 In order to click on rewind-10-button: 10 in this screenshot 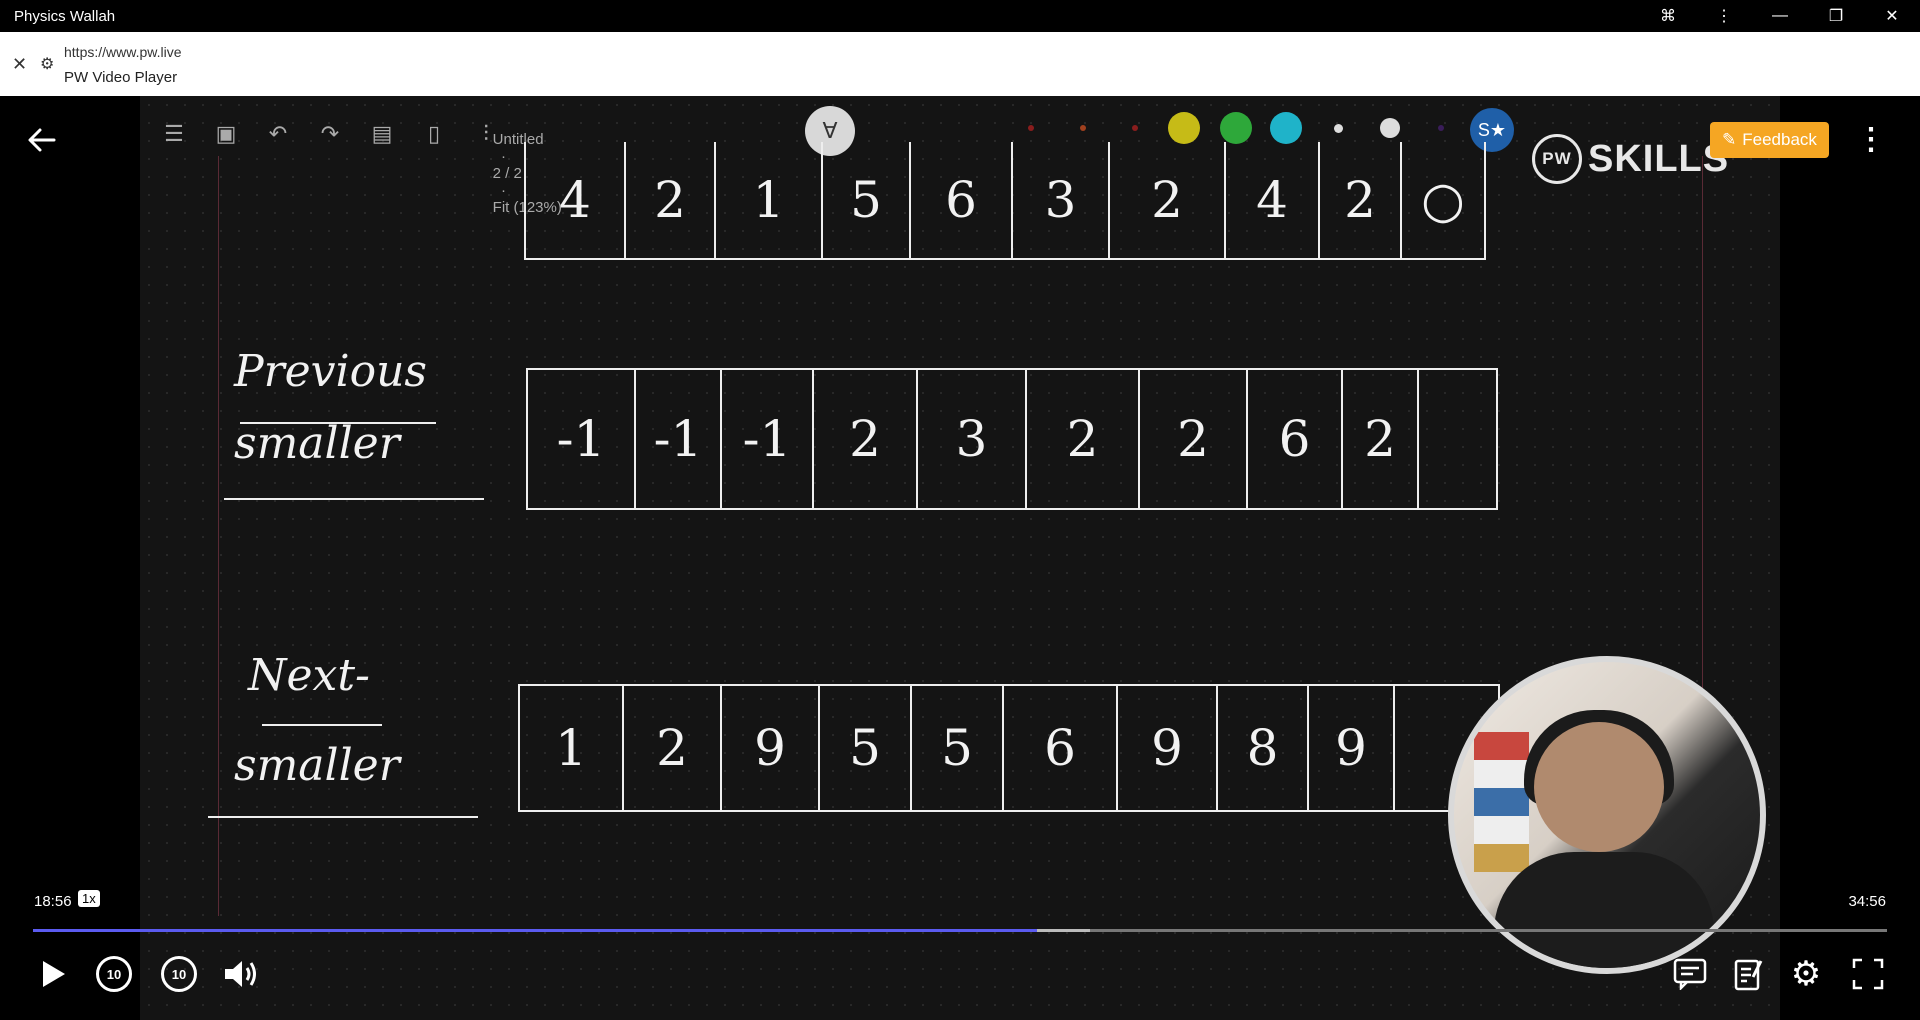, I will do `click(114, 974)`.